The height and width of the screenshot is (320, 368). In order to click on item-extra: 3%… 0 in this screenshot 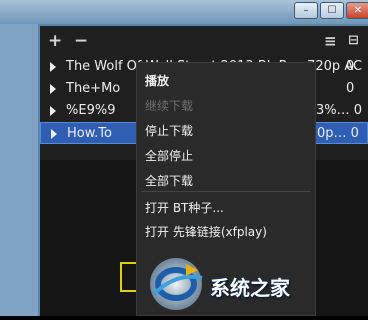, I will do `click(339, 110)`.